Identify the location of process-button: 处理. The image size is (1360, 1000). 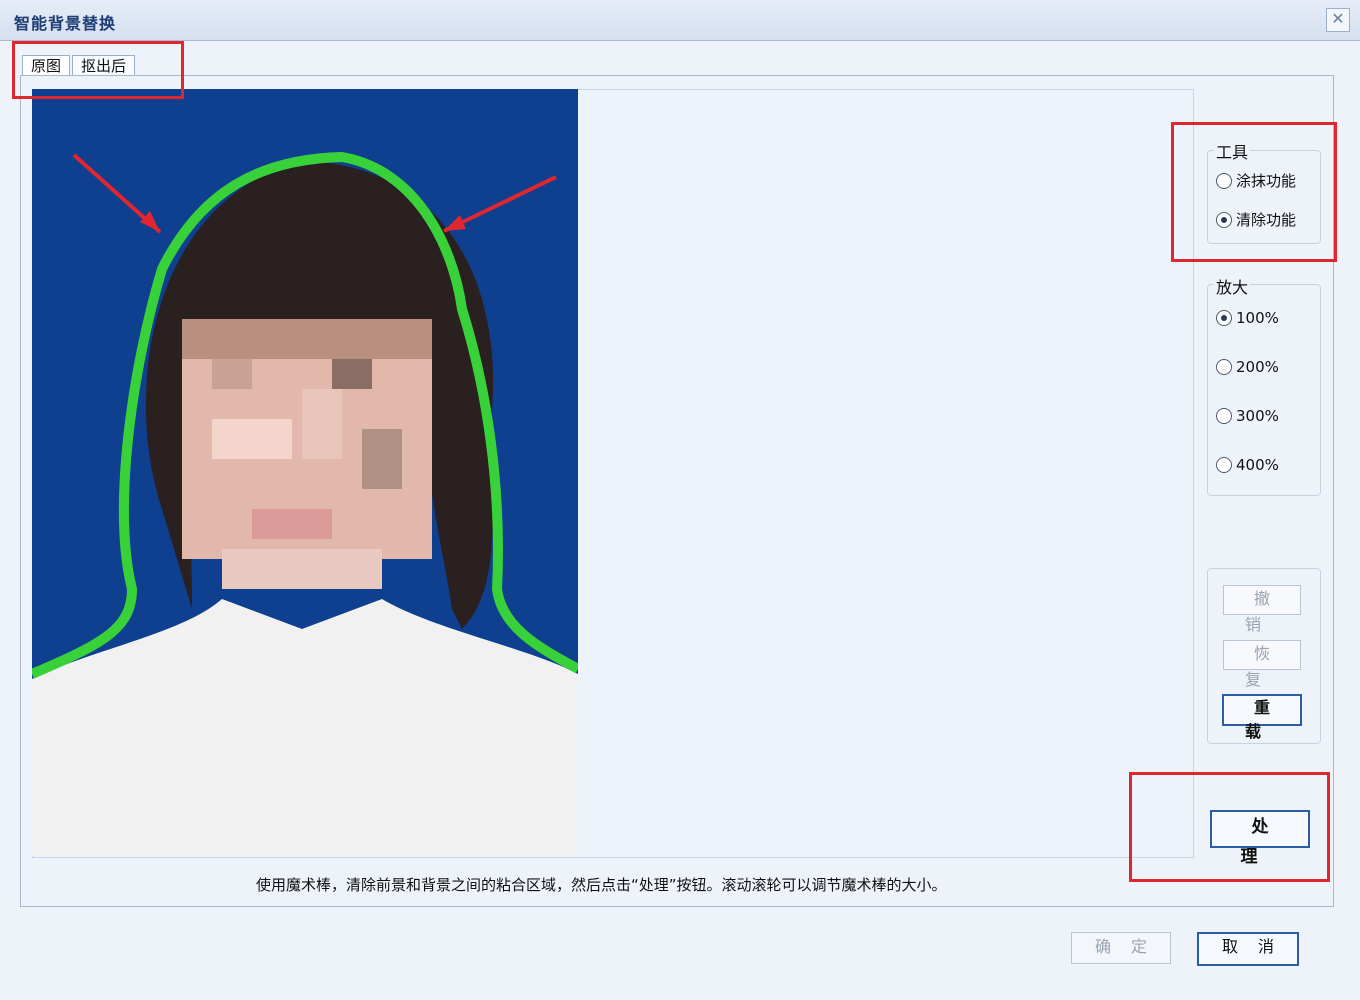
(1260, 838).